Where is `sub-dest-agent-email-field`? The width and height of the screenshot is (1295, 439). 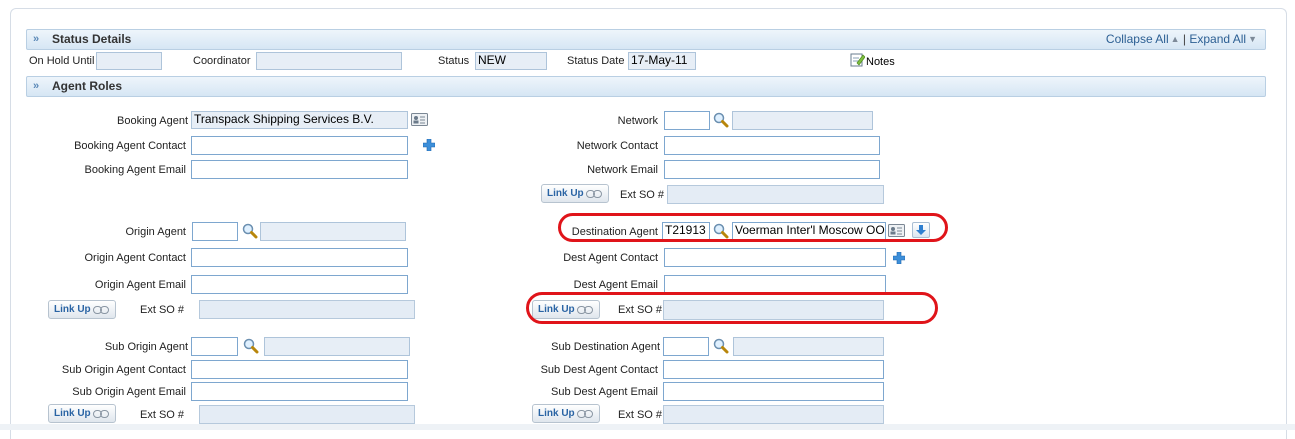 sub-dest-agent-email-field is located at coordinates (773, 391).